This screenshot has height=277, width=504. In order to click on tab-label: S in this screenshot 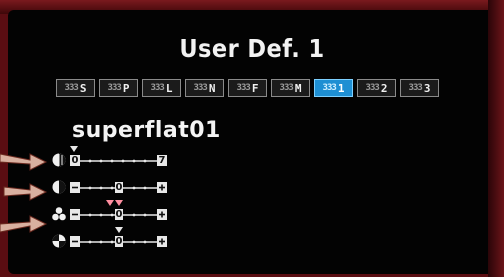, I will do `click(83, 88)`.